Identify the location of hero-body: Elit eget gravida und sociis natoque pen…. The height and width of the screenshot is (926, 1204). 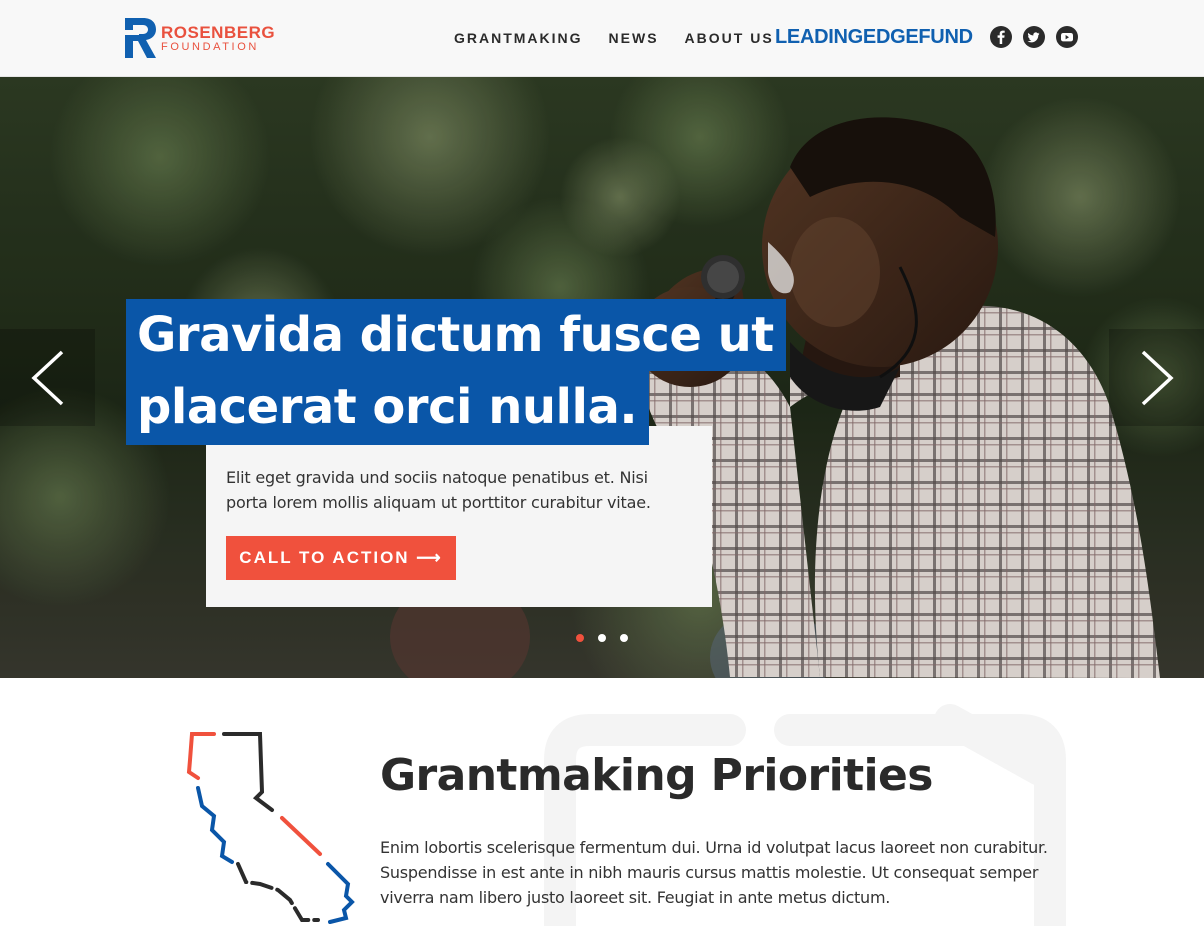
(438, 490).